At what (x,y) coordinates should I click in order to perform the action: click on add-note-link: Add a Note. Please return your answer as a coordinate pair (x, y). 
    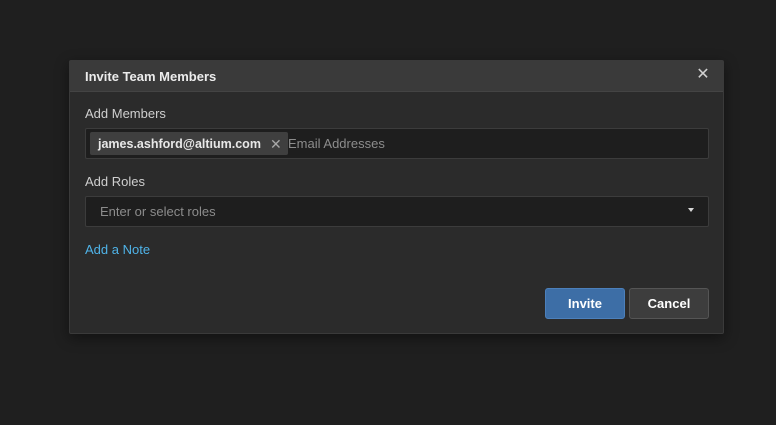
    Looking at the image, I should click on (117, 249).